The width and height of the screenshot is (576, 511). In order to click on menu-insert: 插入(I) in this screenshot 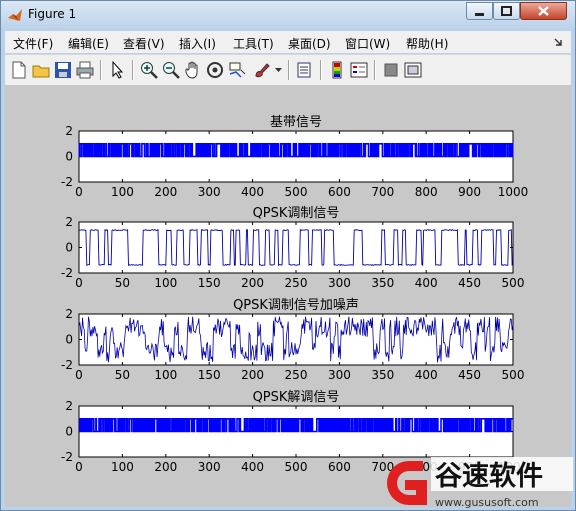, I will do `click(197, 43)`.